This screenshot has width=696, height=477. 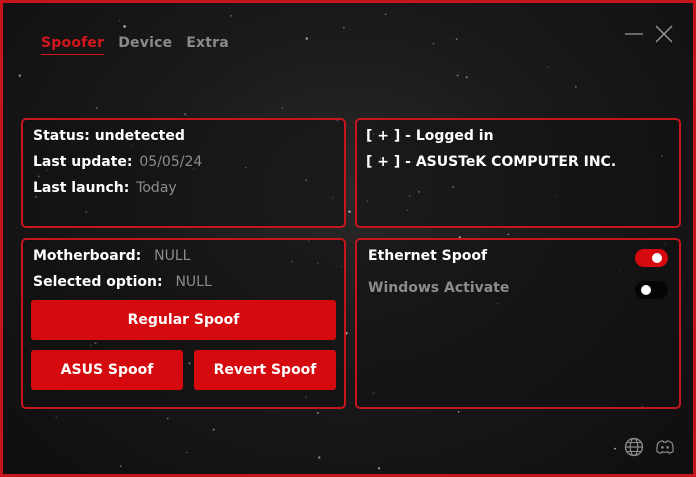 What do you see at coordinates (634, 34) in the screenshot?
I see `minimize-icon` at bounding box center [634, 34].